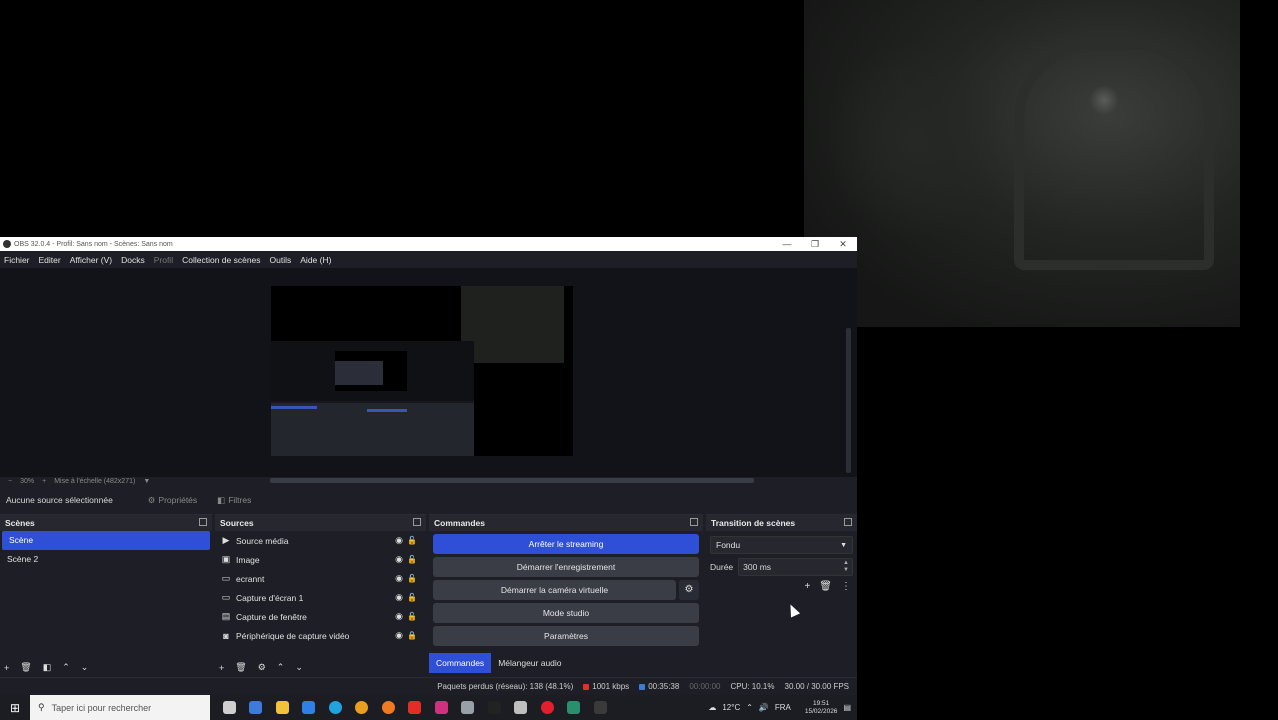 Image resolution: width=1278 pixels, height=720 pixels. What do you see at coordinates (315, 260) in the screenshot?
I see `menu-aide: Aide (H)` at bounding box center [315, 260].